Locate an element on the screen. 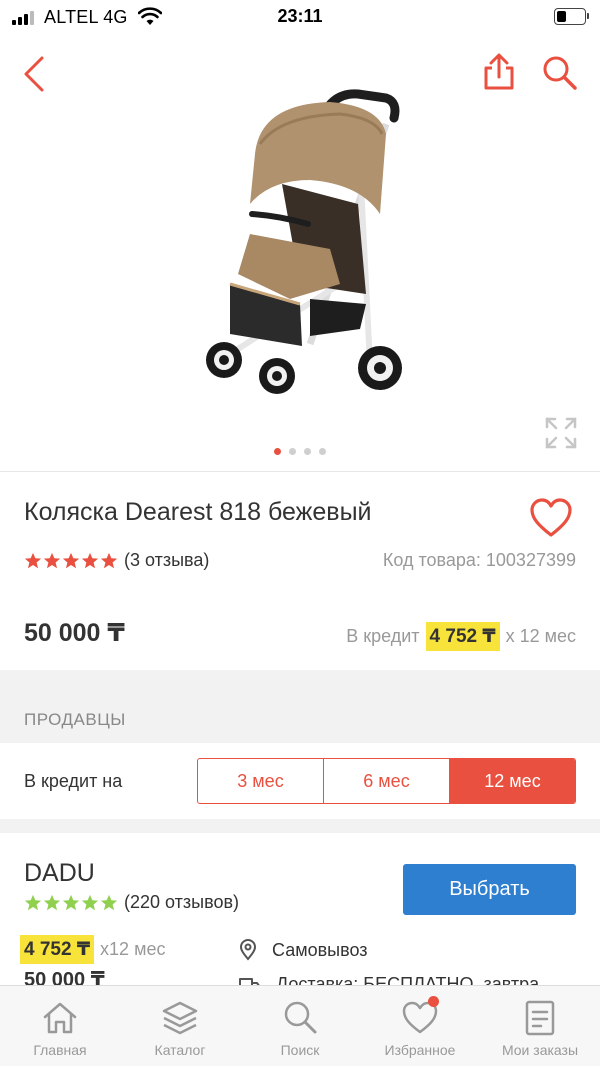 The height and width of the screenshot is (1066, 600). product-reviews-link: (3 отзыва) is located at coordinates (166, 560).